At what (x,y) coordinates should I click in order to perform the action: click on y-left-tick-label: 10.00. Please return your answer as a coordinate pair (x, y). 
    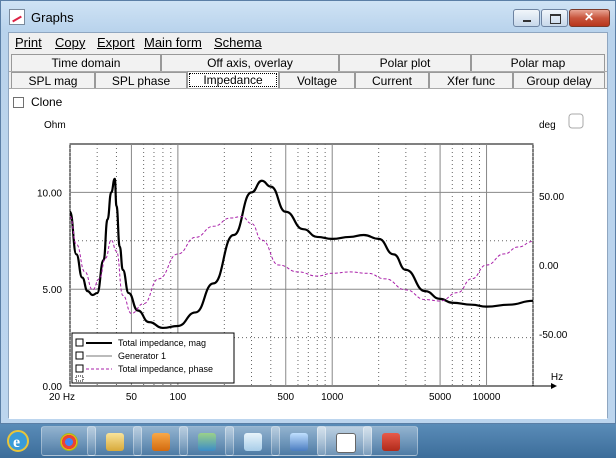
    Looking at the image, I should click on (49, 193).